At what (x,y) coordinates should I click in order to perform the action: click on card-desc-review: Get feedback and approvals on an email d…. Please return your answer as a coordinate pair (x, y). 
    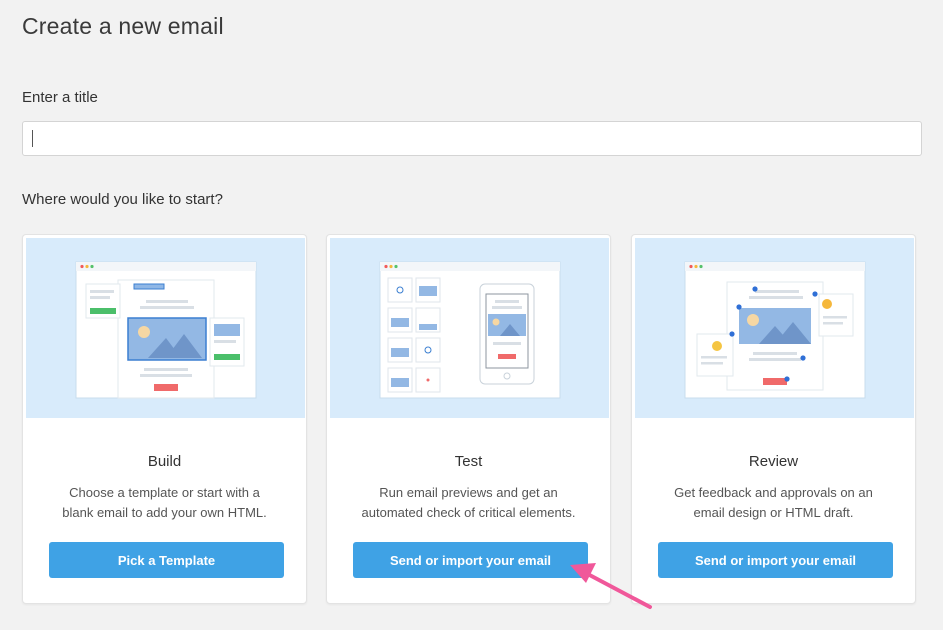
    Looking at the image, I should click on (773, 503).